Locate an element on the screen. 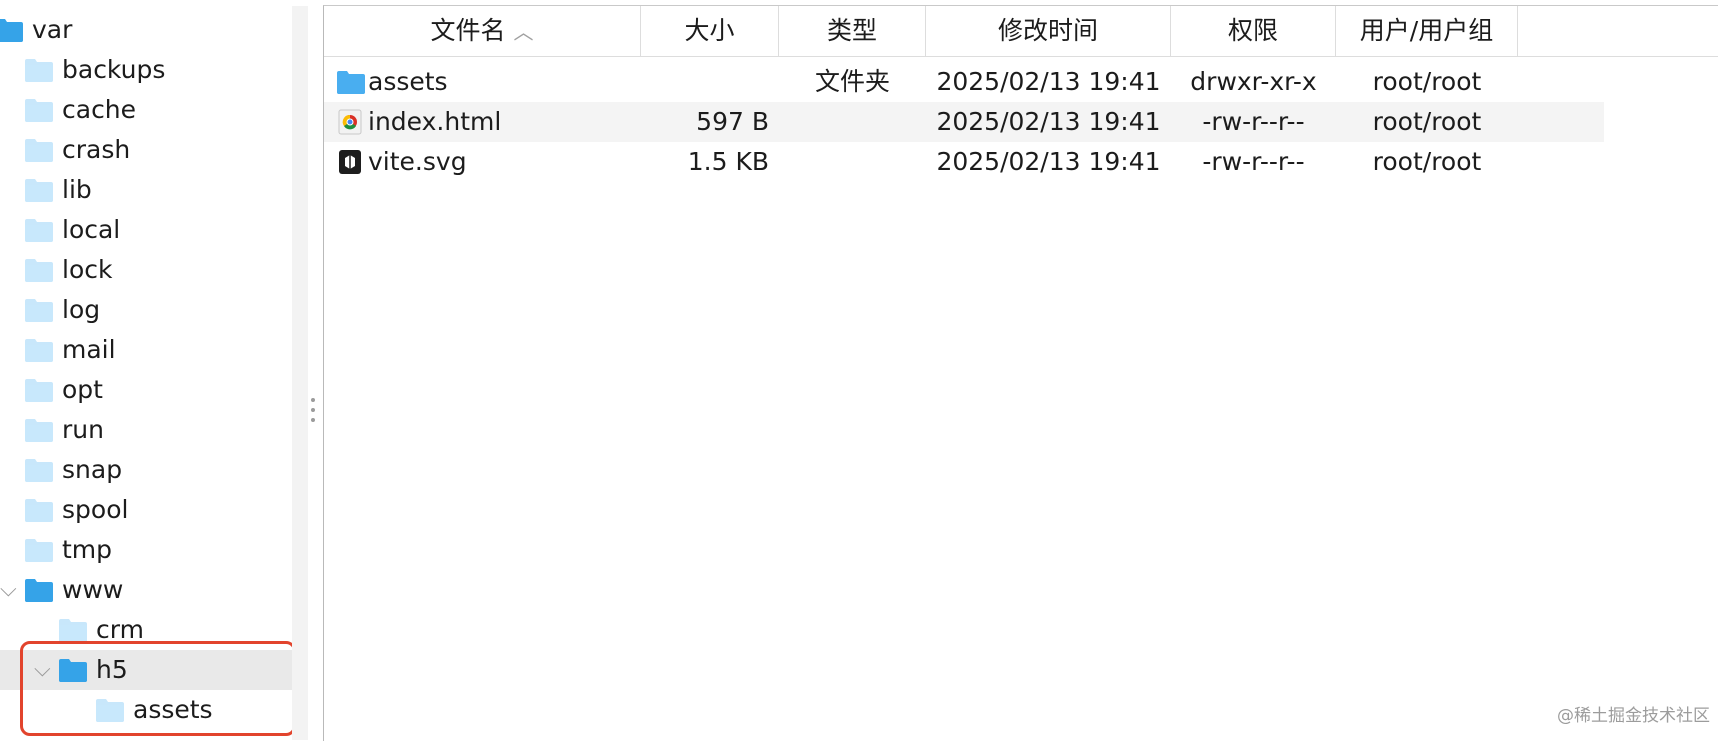  sidebar-scrollbar is located at coordinates (300, 373).